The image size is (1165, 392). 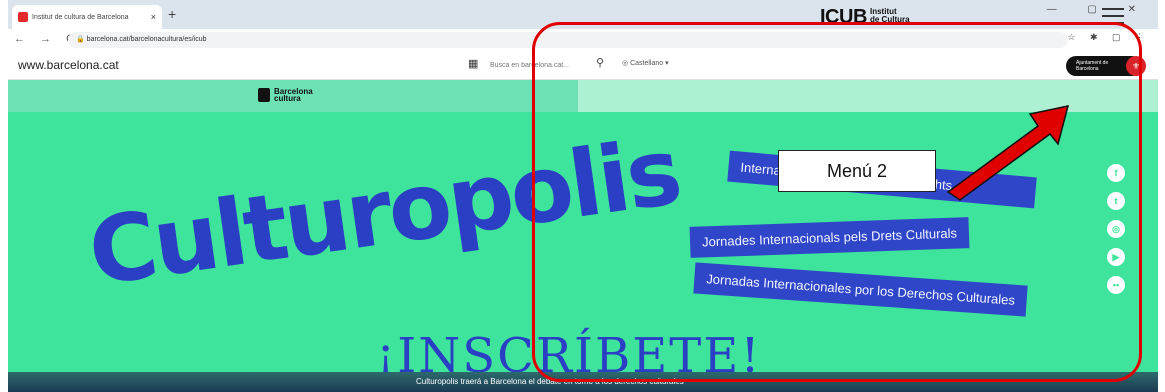 I want to click on bc-logo-text: Barcelona cultura, so click(x=299, y=95).